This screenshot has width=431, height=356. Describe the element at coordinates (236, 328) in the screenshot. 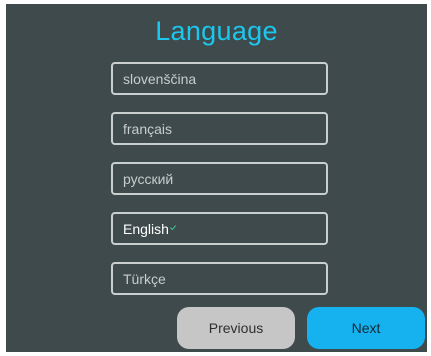

I see `previous-button: Previous` at that location.